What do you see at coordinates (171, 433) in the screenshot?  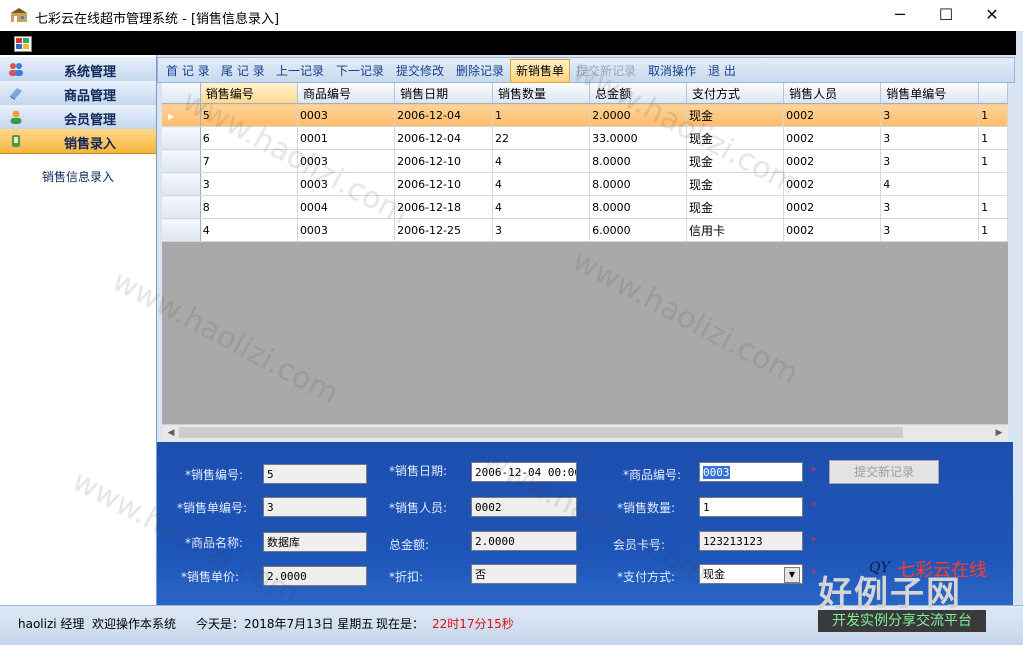 I see `scroll-left-icon: ◀` at bounding box center [171, 433].